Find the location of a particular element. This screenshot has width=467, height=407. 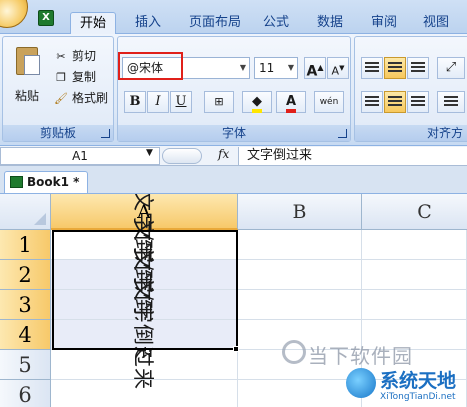

align-left-icon is located at coordinates (372, 102).